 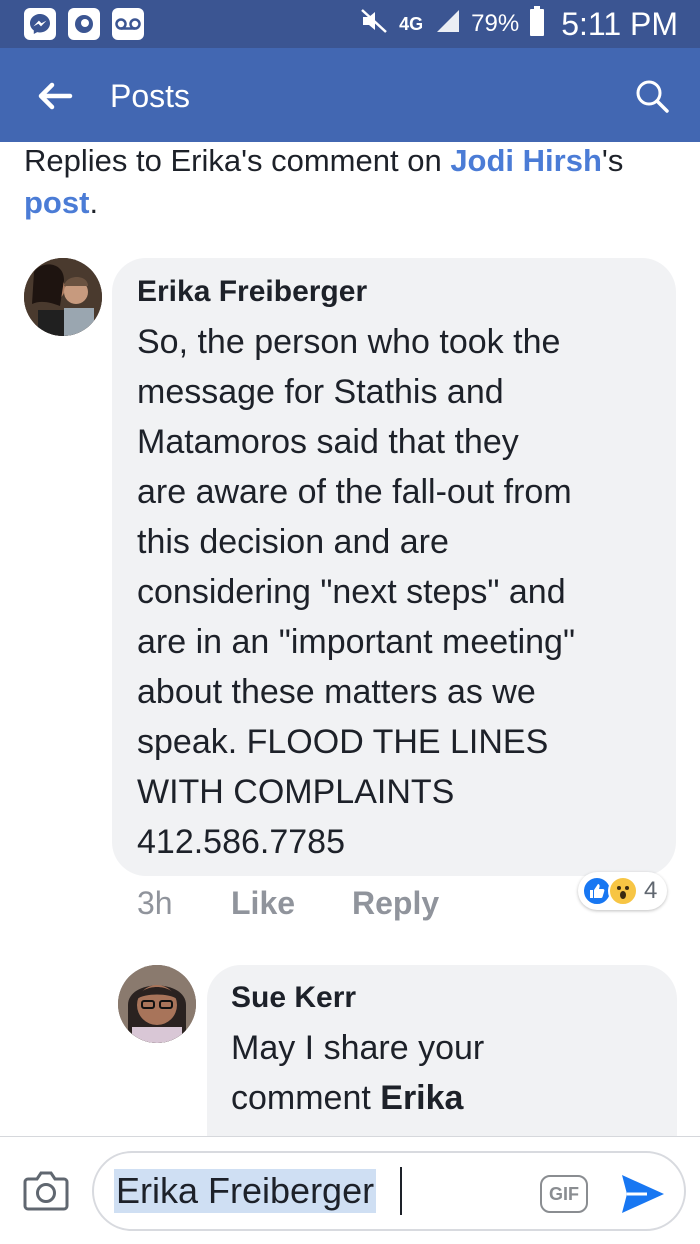 I want to click on system-indicators: 4G 79% 5:11 PM, so click(x=518, y=24).